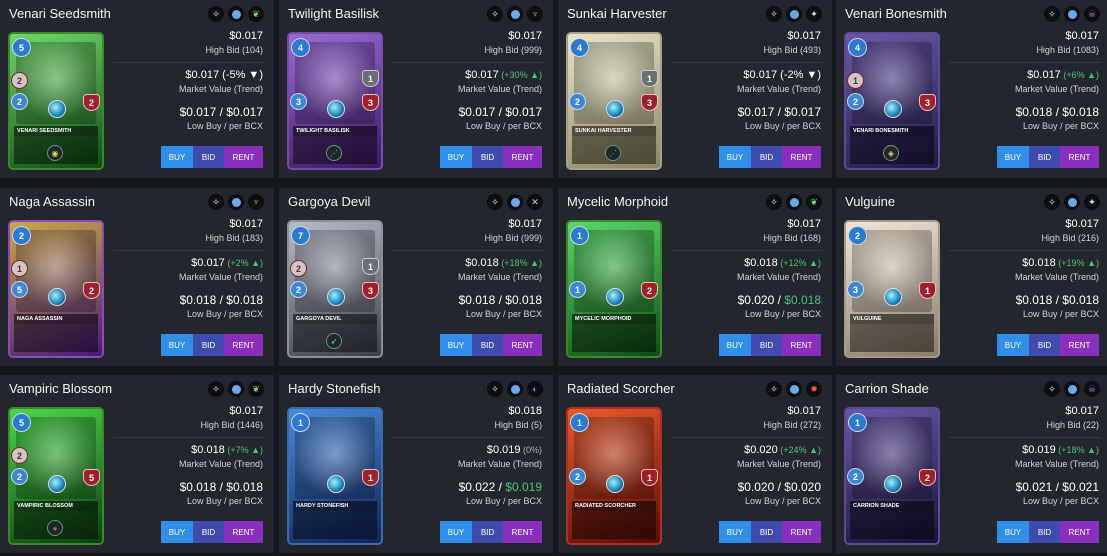 The width and height of the screenshot is (1107, 556). I want to click on high-bid-value: 22, so click(1090, 425).